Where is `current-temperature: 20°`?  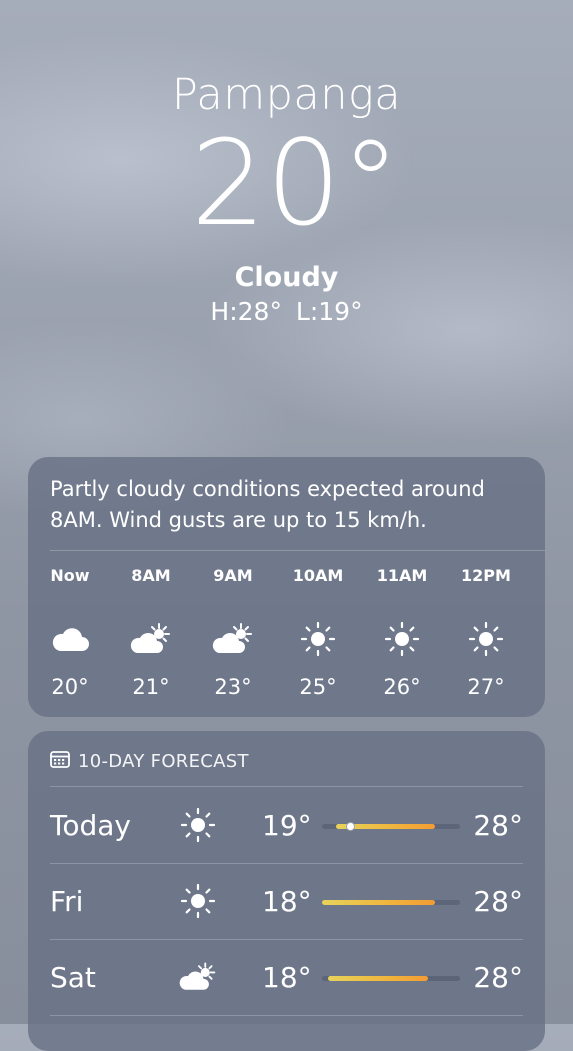
current-temperature: 20° is located at coordinates (295, 183).